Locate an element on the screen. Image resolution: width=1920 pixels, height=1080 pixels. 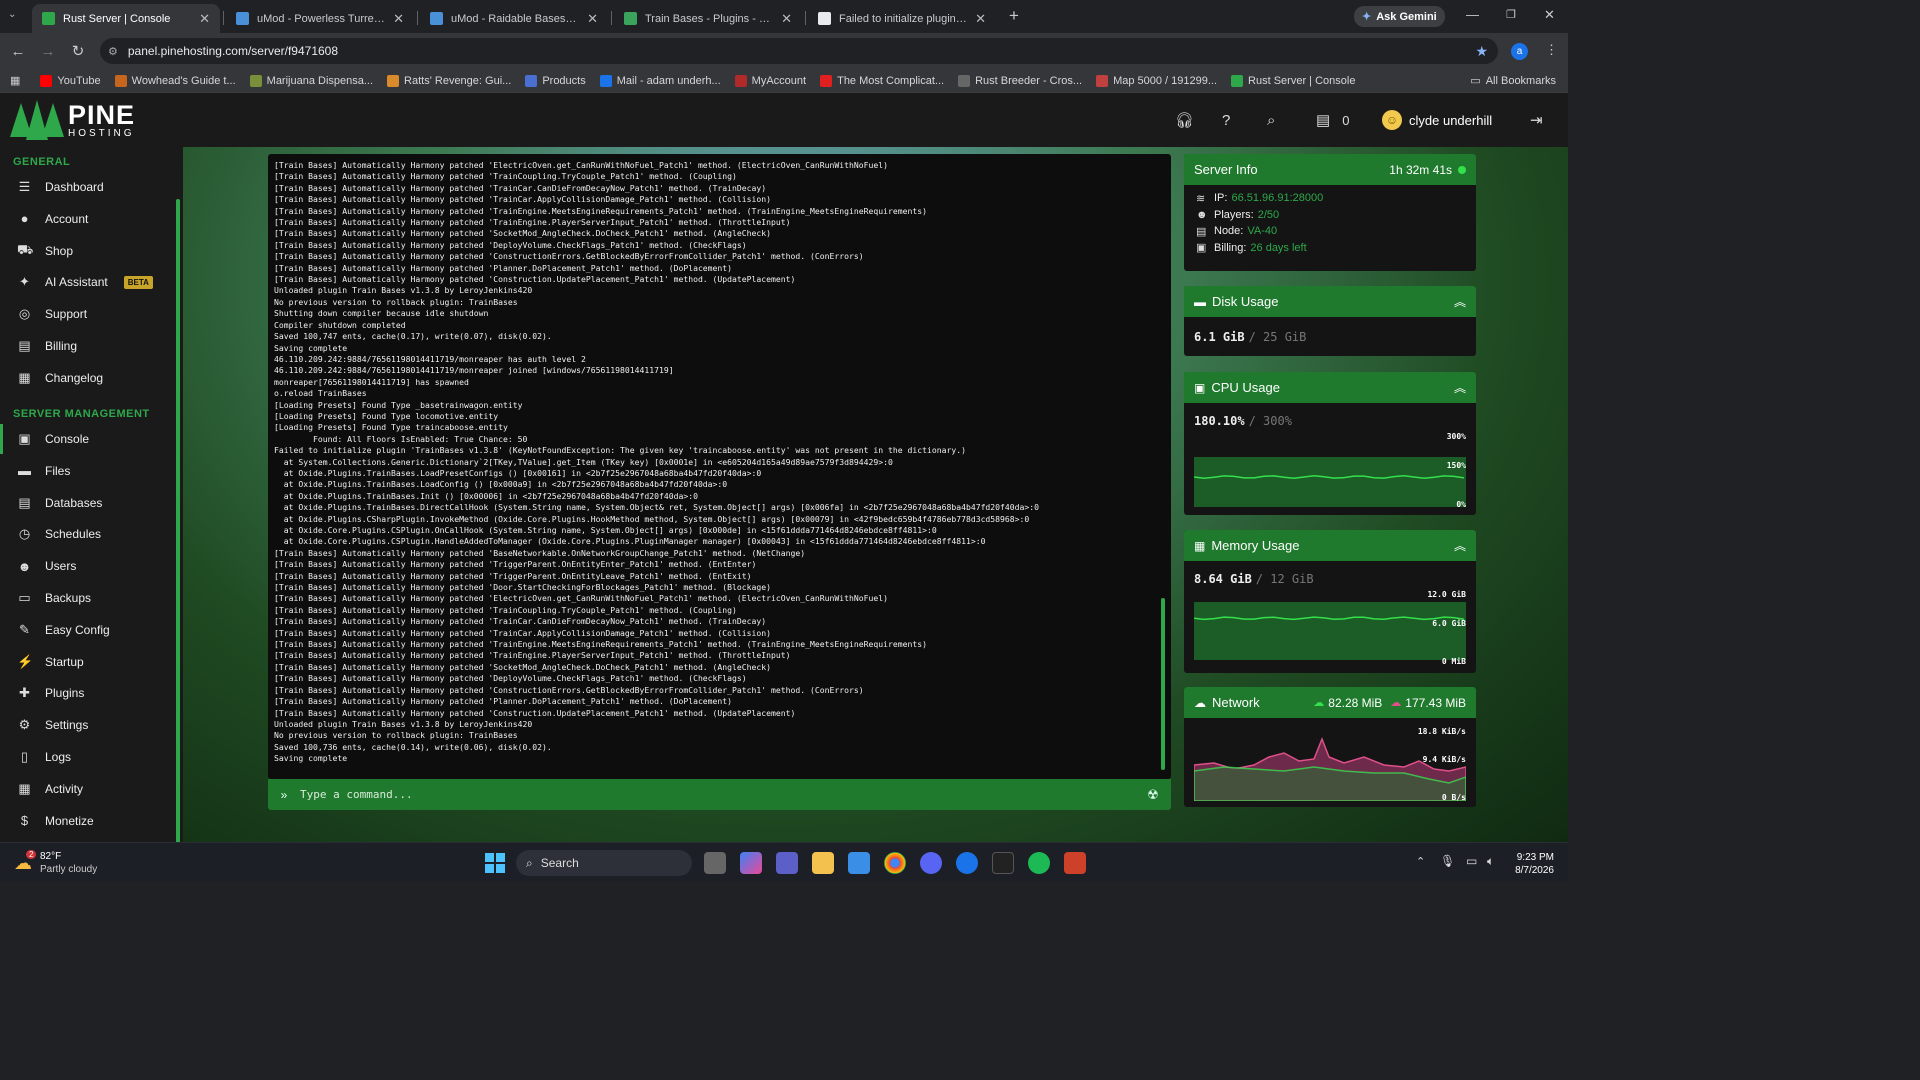
taskbar-search: ⌕ Search is located at coordinates (604, 863).